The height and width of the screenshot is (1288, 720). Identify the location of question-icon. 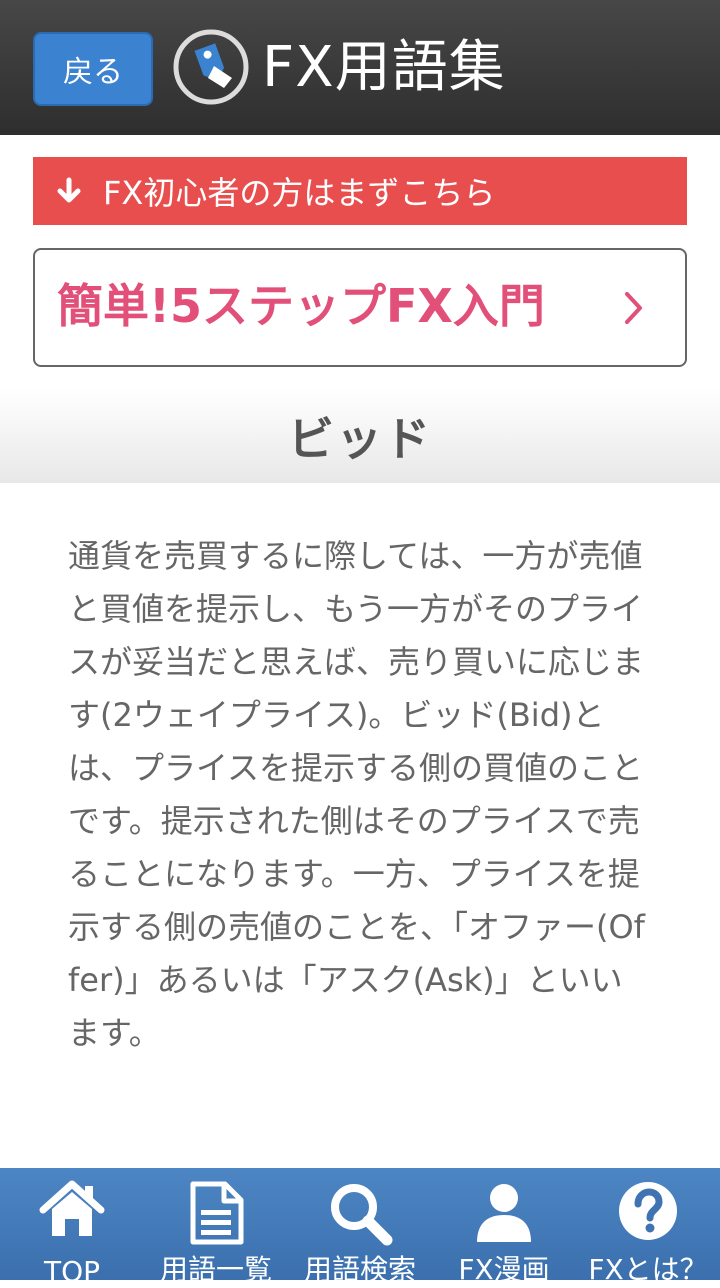
(648, 1211).